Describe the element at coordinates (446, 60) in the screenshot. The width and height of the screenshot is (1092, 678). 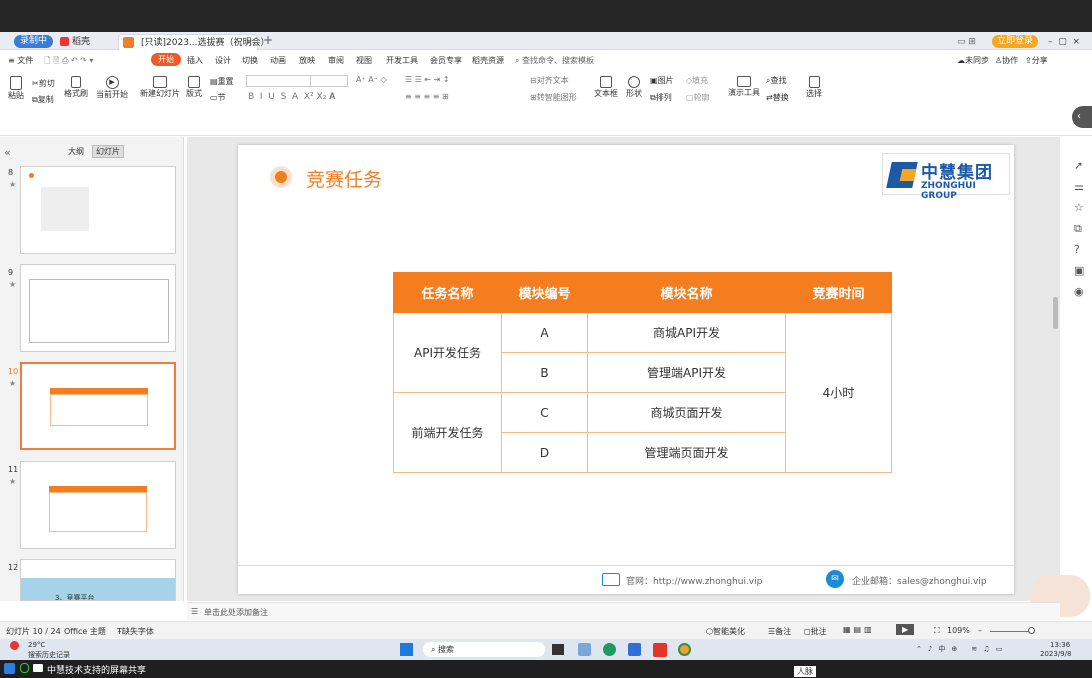
I see `menu-member: 会员专享` at that location.